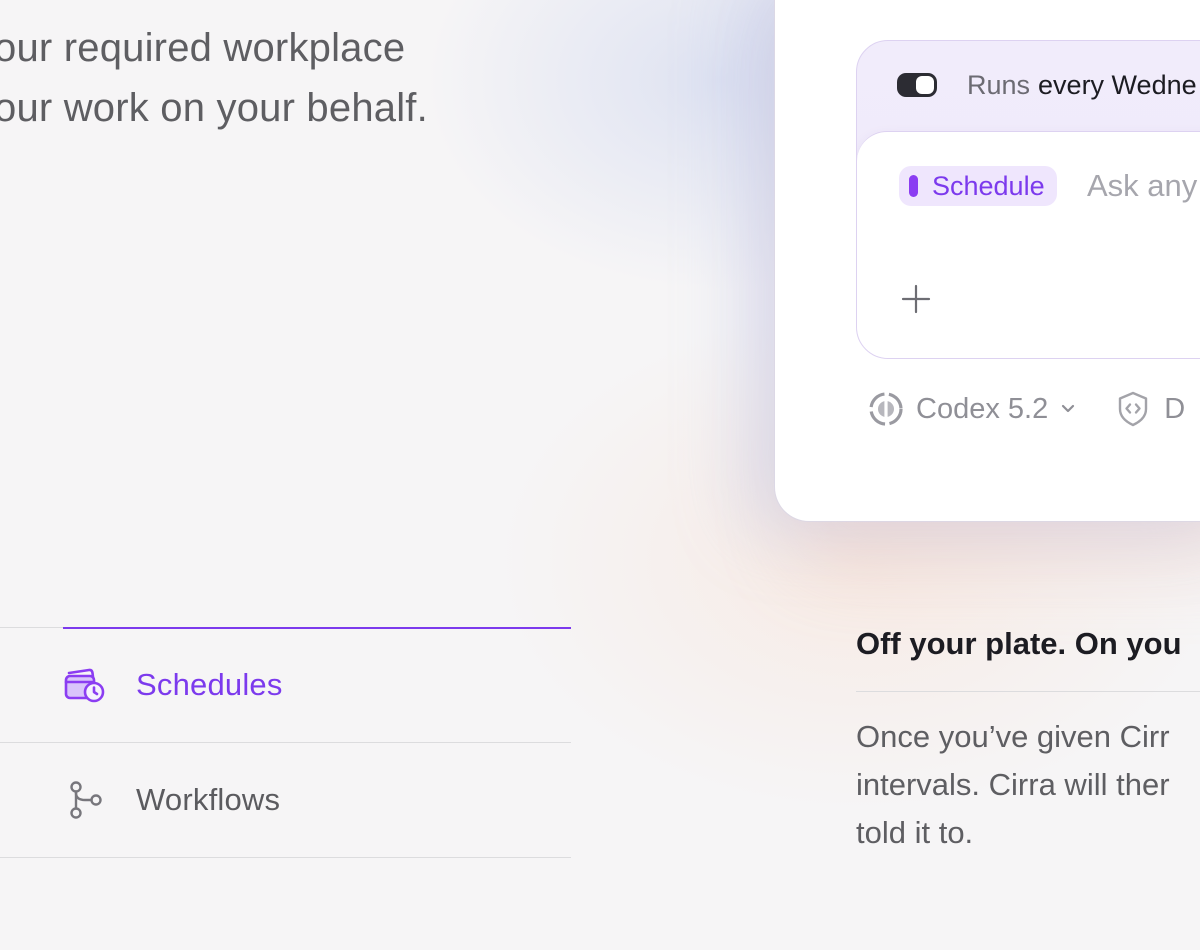 The width and height of the screenshot is (1200, 950). Describe the element at coordinates (988, 185) in the screenshot. I see `chip-label: Schedule` at that location.